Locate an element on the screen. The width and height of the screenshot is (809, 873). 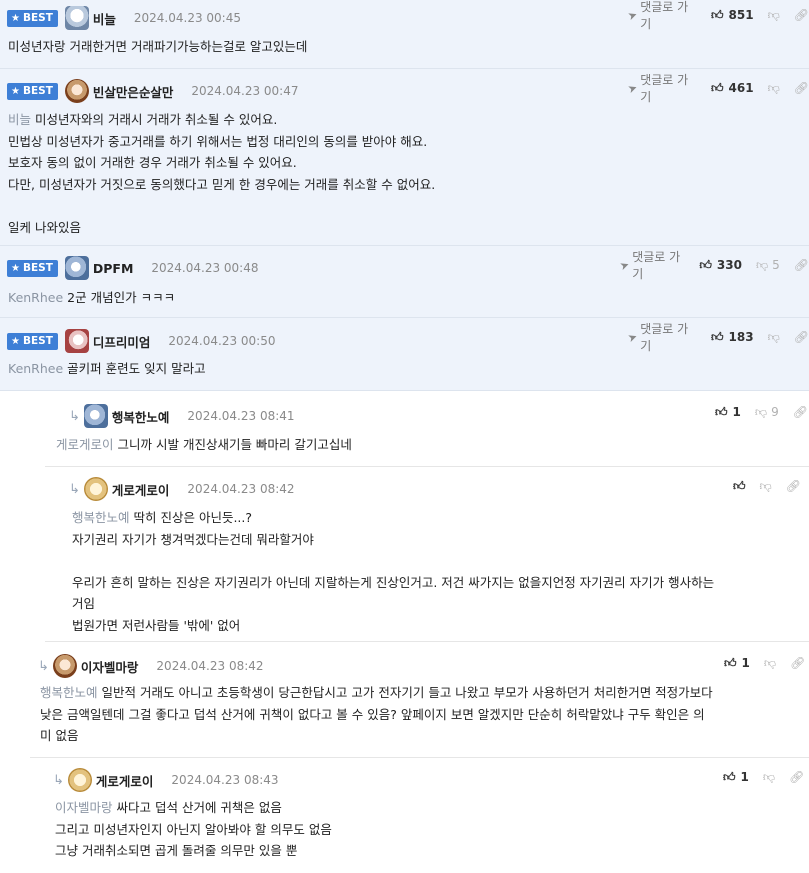
comment-line: 그냥 거래취소되면 곱게 돌려줄 의무만 있을 뿐 is located at coordinates (176, 850).